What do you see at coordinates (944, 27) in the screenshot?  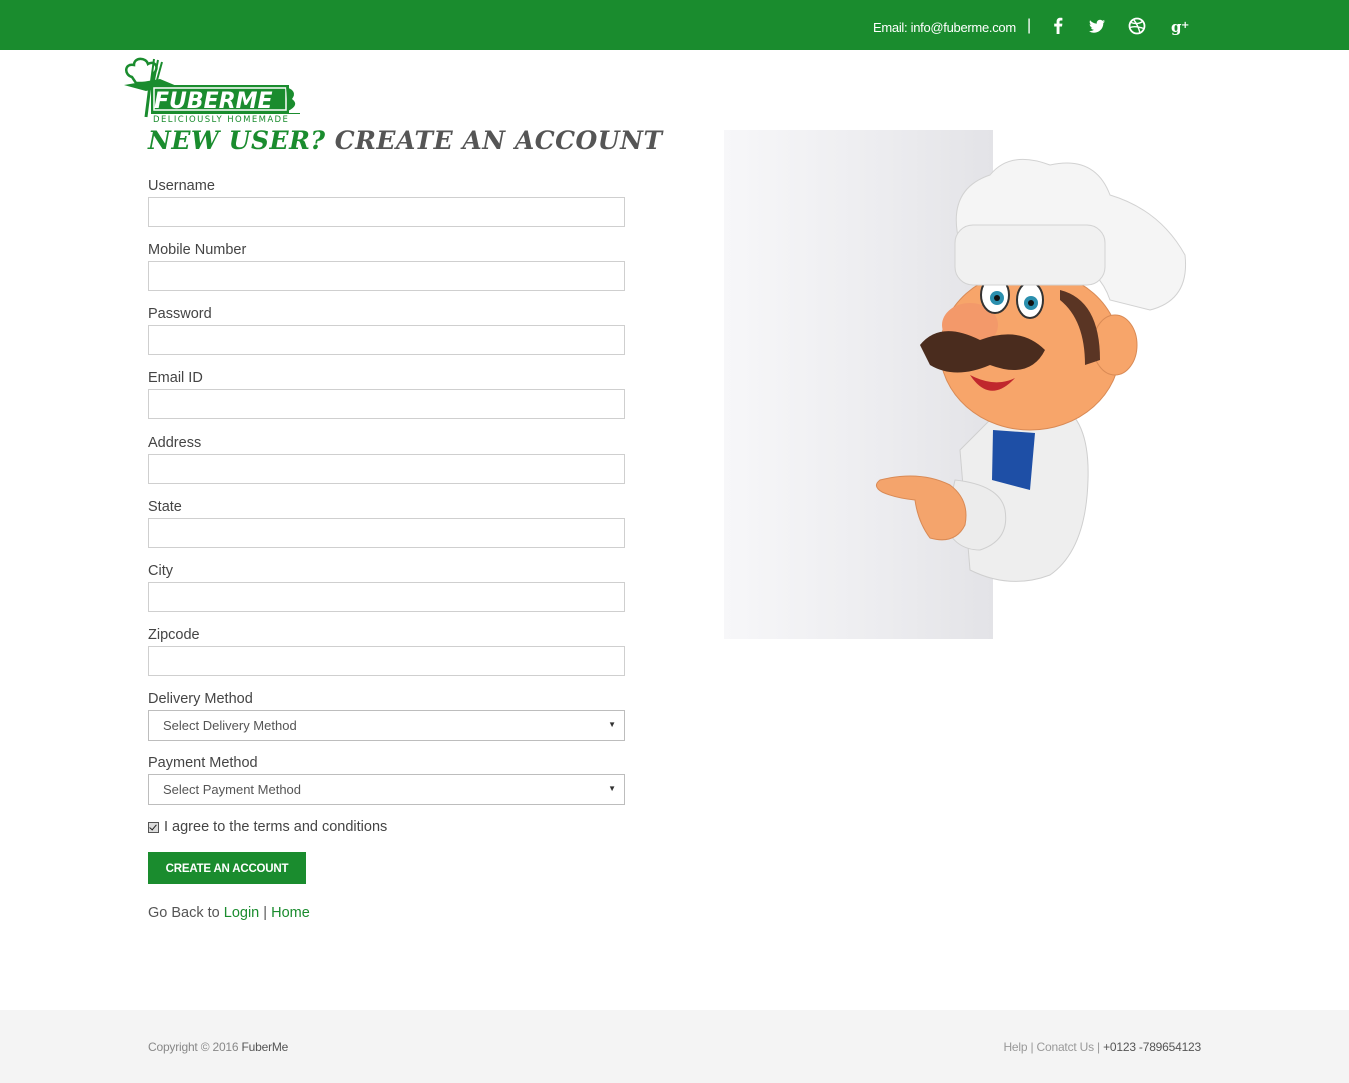 I see `contact-email: Email: info@fuberme.com` at bounding box center [944, 27].